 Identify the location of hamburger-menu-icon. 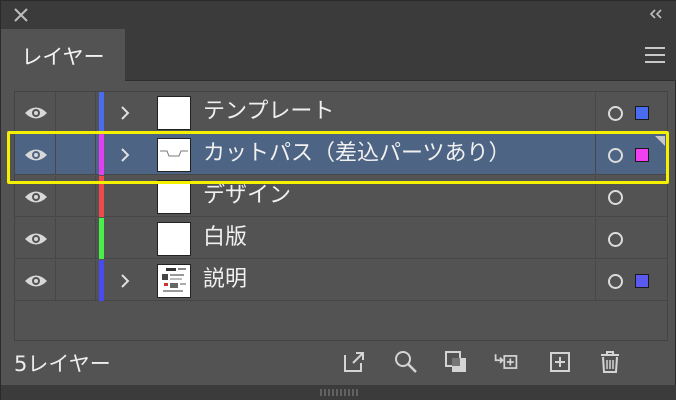
(655, 55).